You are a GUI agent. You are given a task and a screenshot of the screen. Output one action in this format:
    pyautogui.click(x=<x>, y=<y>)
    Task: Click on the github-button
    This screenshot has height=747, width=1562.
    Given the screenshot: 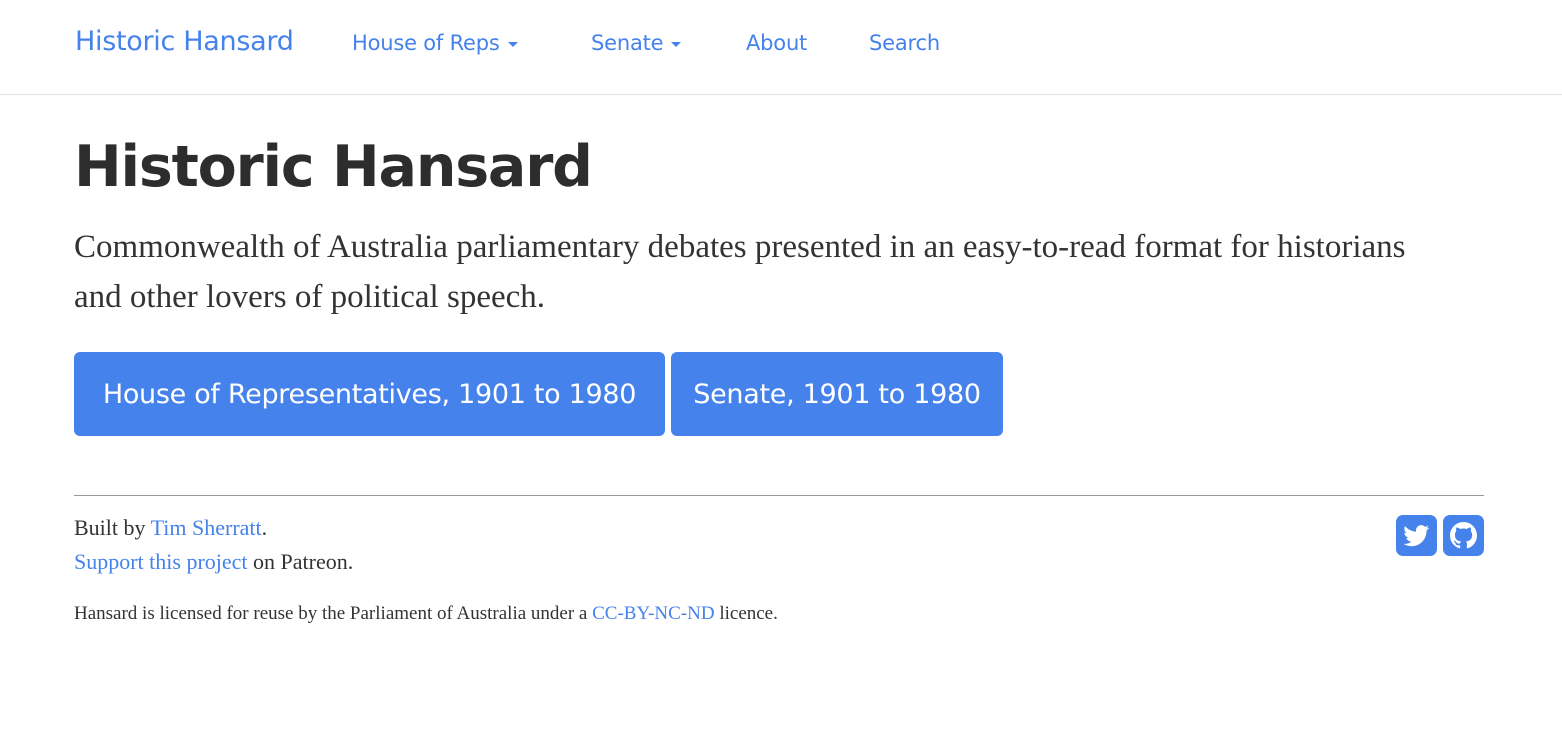 What is the action you would take?
    pyautogui.click(x=1463, y=535)
    